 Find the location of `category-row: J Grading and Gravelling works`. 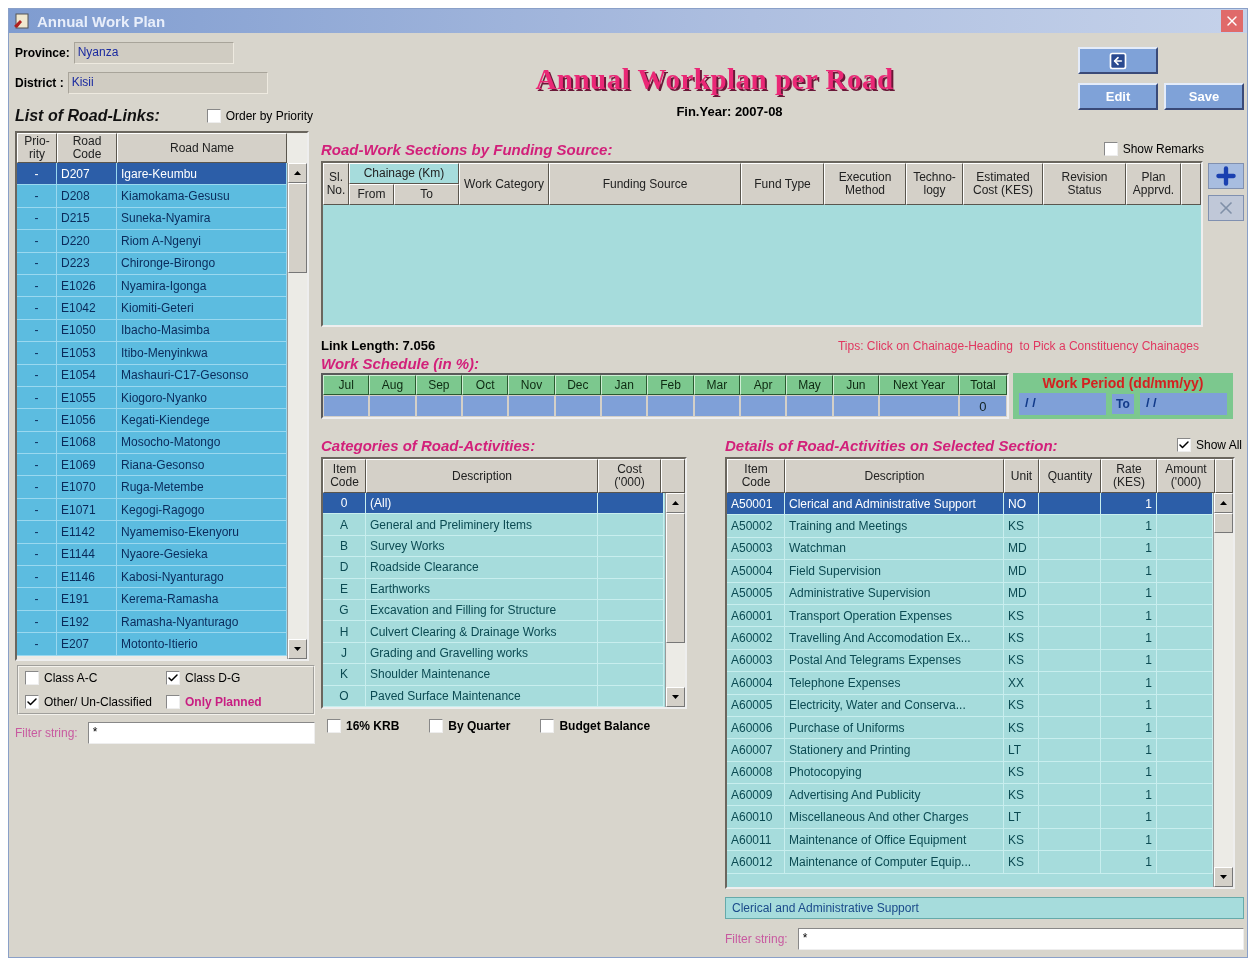

category-row: J Grading and Gravelling works is located at coordinates (493, 653).